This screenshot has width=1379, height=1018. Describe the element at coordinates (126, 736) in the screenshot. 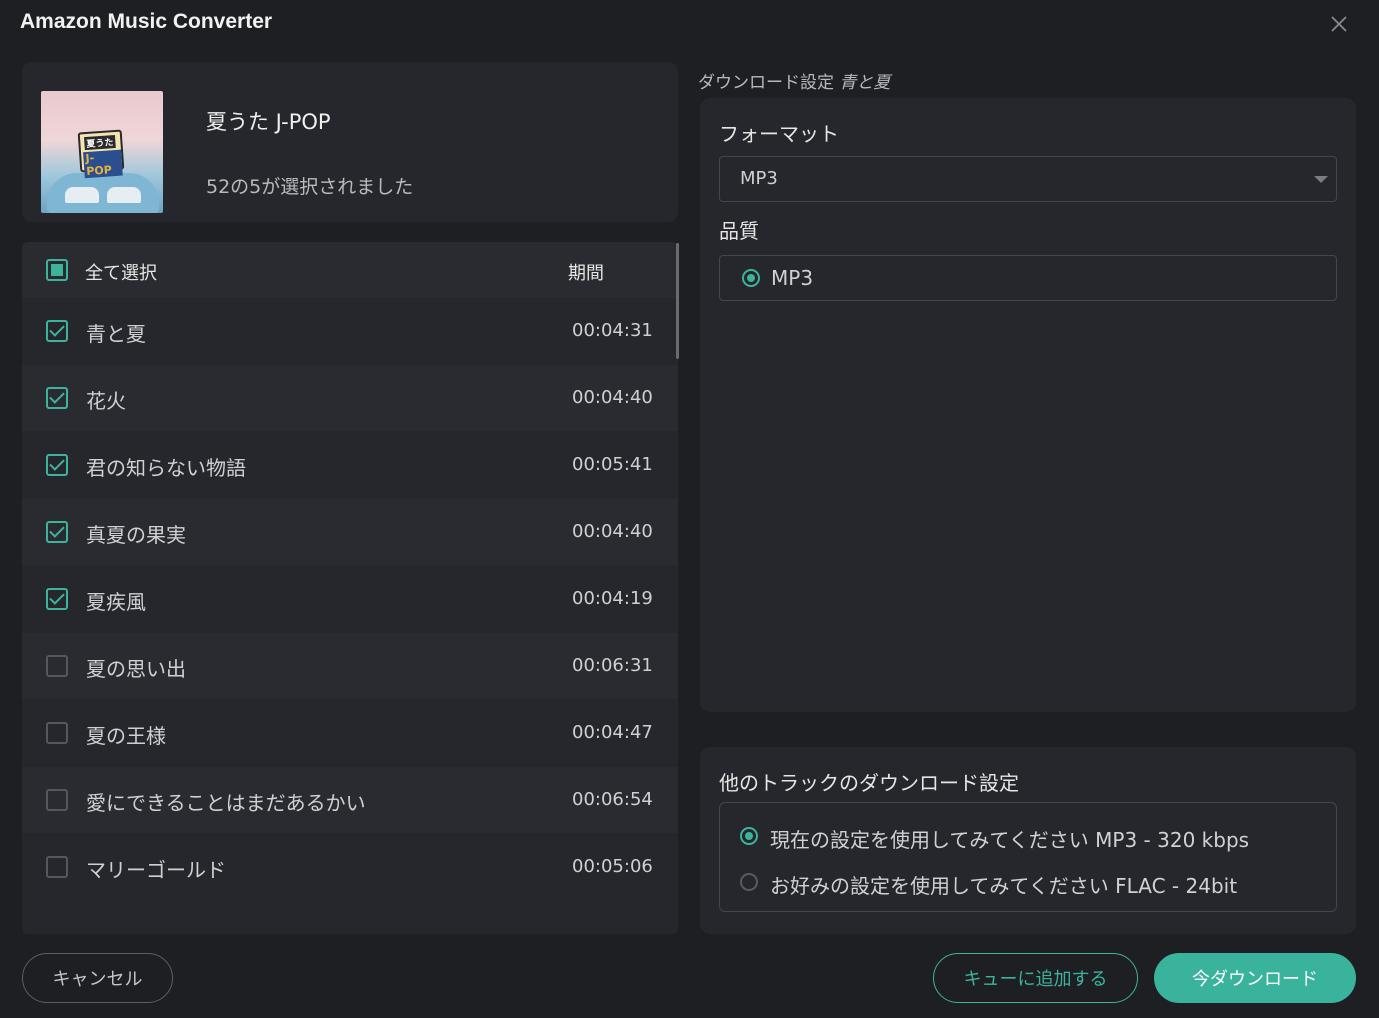

I see `track-name: 夏の王様` at that location.